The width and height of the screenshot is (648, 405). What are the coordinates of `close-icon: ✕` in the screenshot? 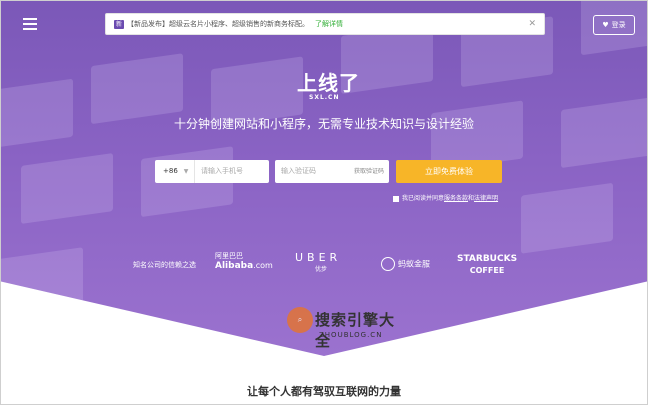 It's located at (532, 24).